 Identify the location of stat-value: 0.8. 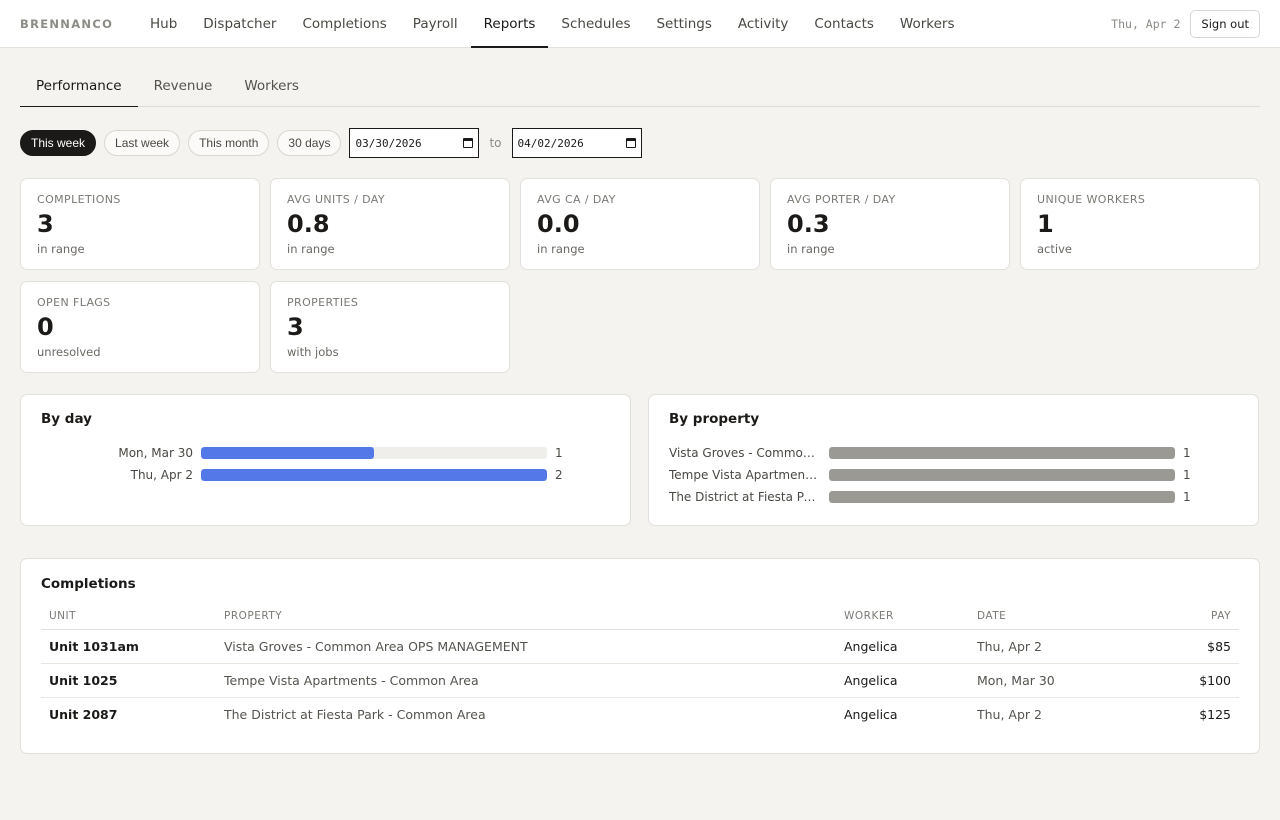
(308, 224).